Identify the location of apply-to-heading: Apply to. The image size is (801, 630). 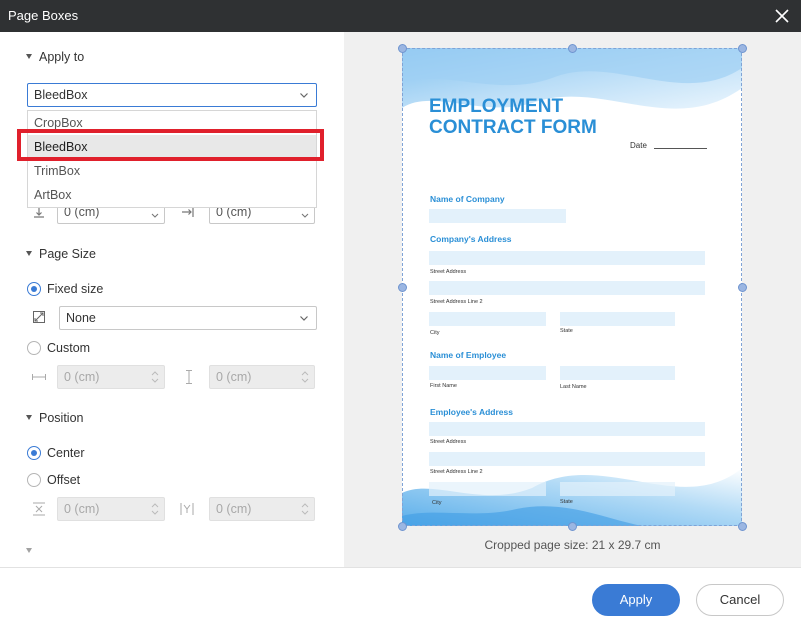
(55, 57).